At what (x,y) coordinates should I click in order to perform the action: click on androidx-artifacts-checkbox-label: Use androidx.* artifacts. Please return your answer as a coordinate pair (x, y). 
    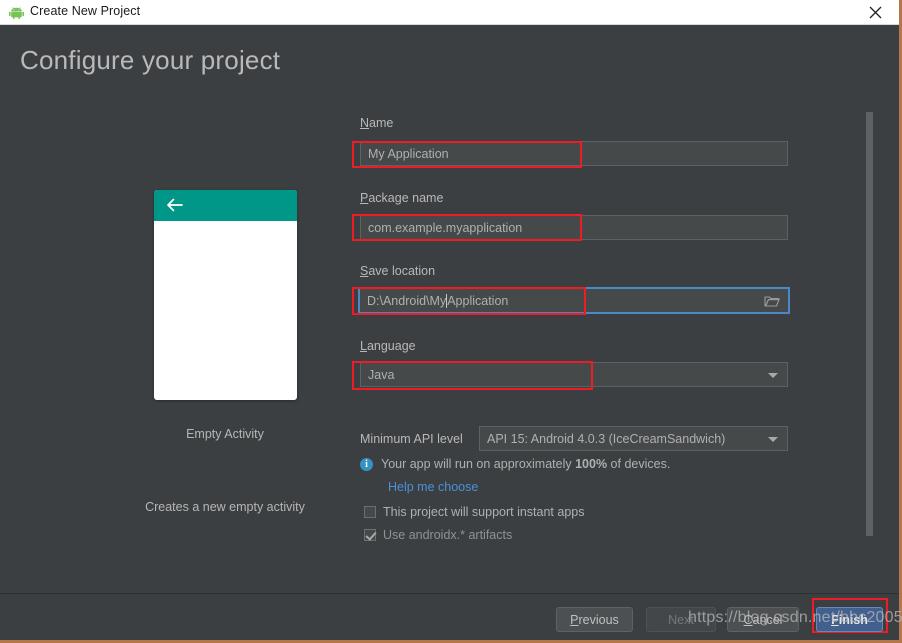
    Looking at the image, I should click on (448, 535).